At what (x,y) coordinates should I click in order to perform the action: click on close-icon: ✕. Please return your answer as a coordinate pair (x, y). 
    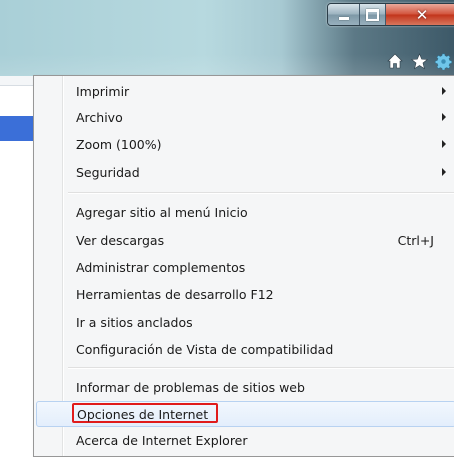
    Looking at the image, I should click on (422, 14).